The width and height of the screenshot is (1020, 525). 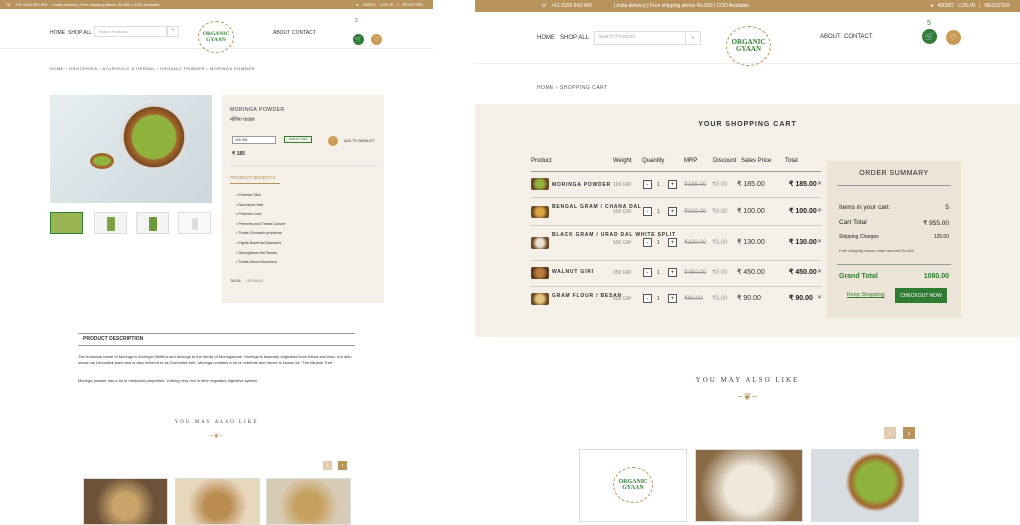 I want to click on checkout-button: CHECKOUT NOW, so click(x=921, y=295).